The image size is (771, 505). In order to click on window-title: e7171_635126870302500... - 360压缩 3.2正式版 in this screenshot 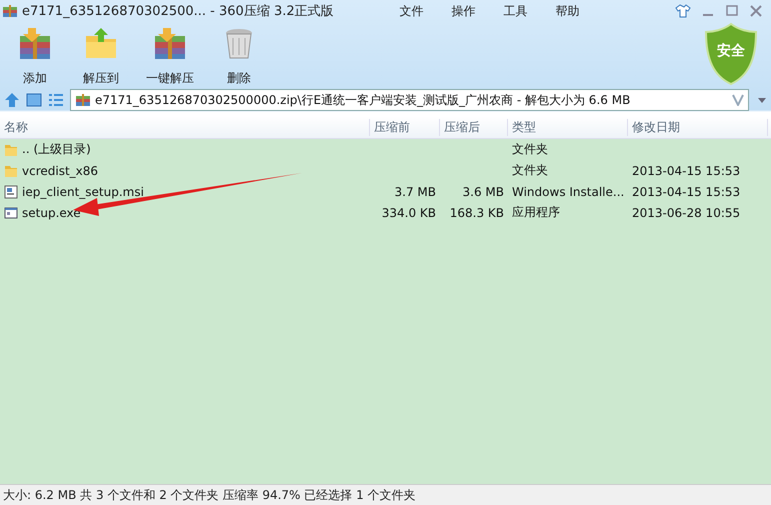, I will do `click(178, 11)`.